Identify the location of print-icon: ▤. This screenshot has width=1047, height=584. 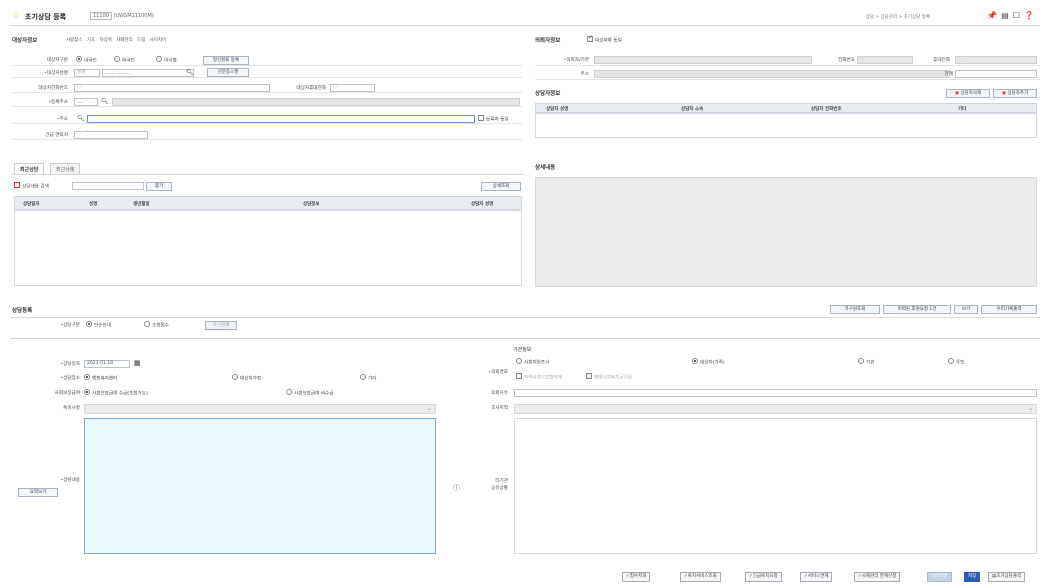
(1007, 15).